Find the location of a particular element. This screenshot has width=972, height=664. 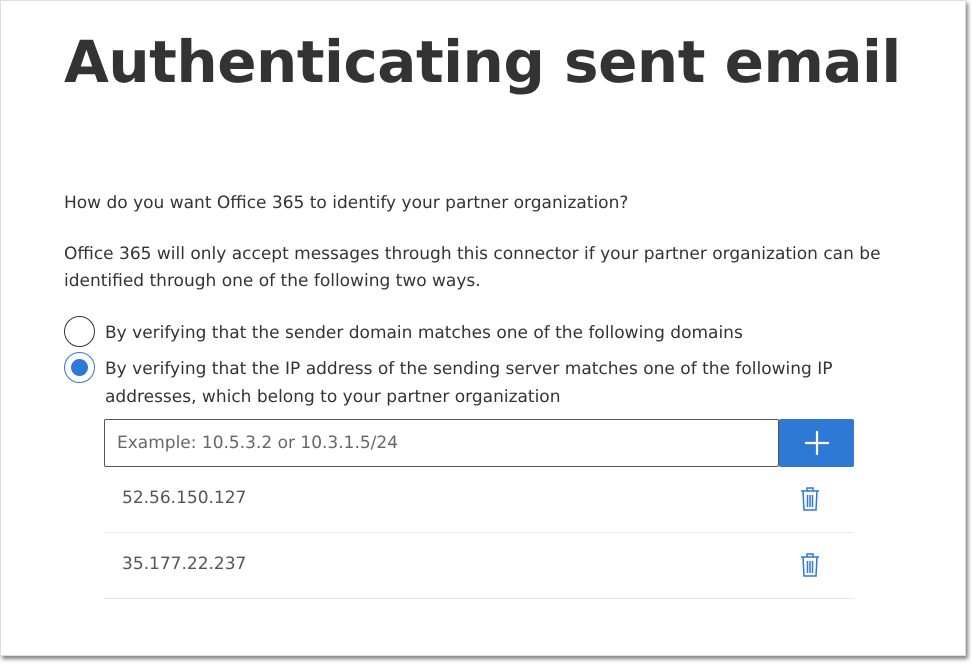

ip-input-field: Example: 10.5.3.2 or 10.3.1.5/24 is located at coordinates (441, 442).